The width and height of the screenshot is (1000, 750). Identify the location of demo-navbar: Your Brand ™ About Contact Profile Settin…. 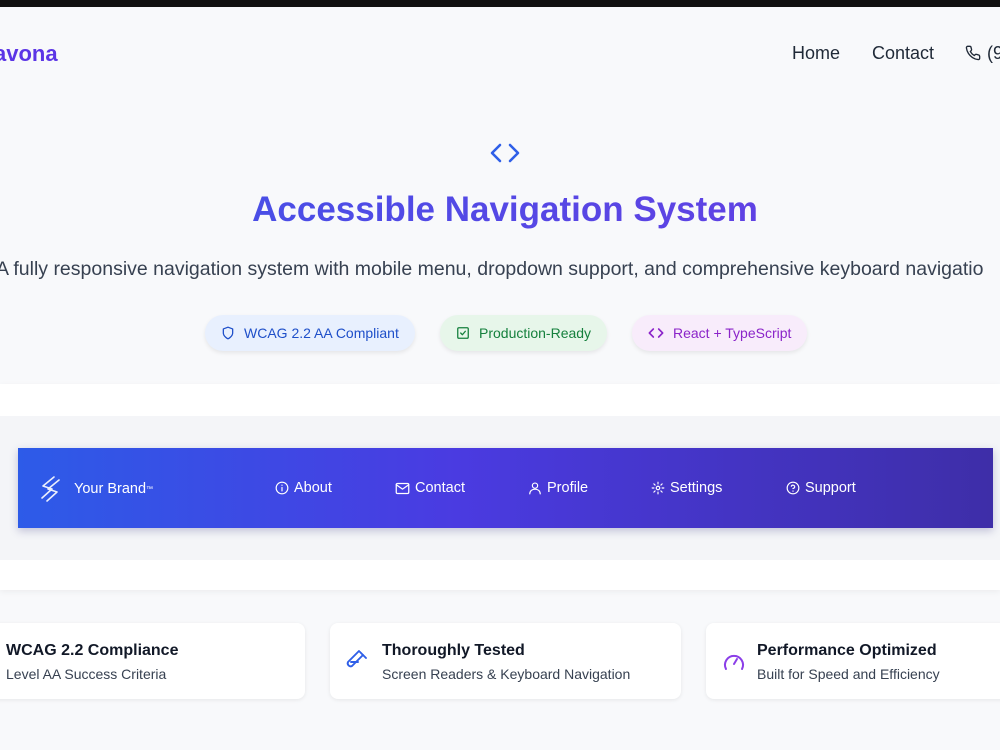
(505, 488).